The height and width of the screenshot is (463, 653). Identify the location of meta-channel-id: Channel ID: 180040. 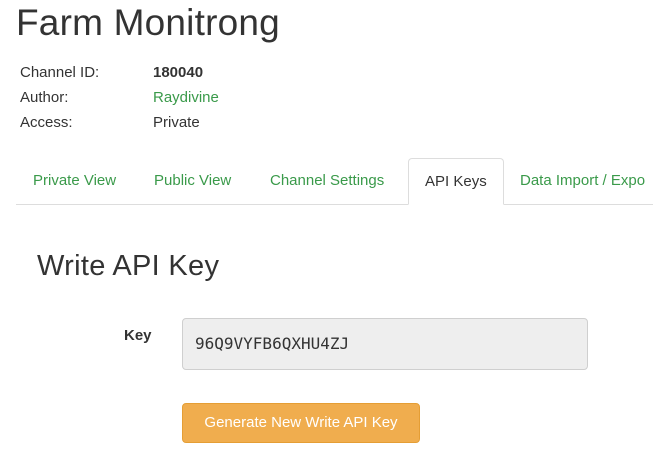
(119, 72).